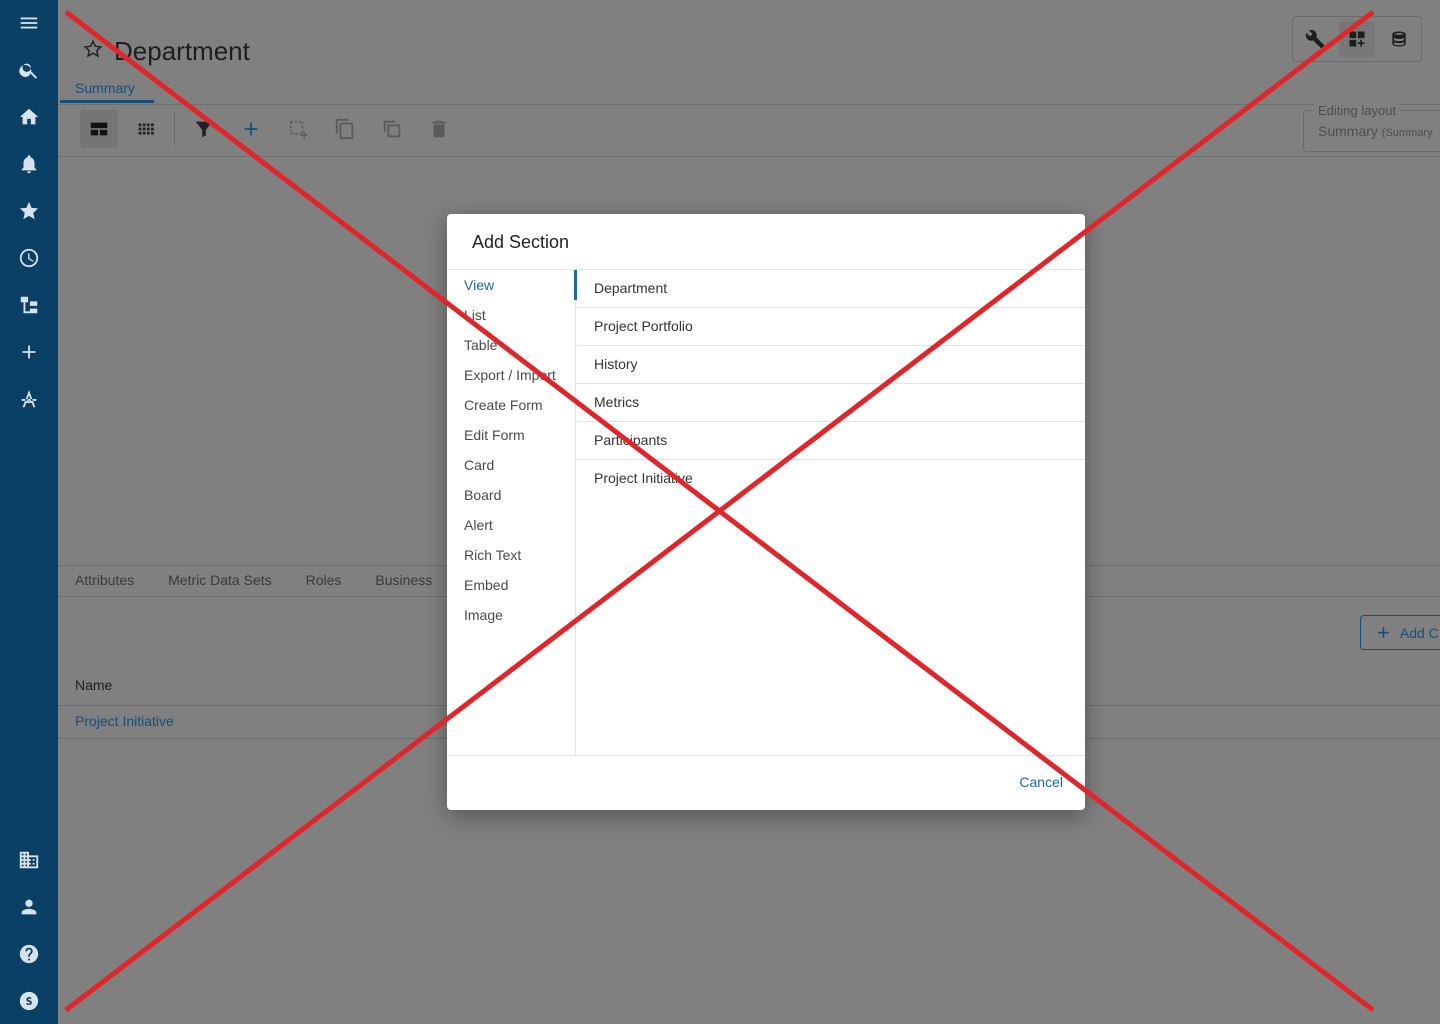 The height and width of the screenshot is (1024, 1440). Describe the element at coordinates (29, 164) in the screenshot. I see `bell-icon` at that location.